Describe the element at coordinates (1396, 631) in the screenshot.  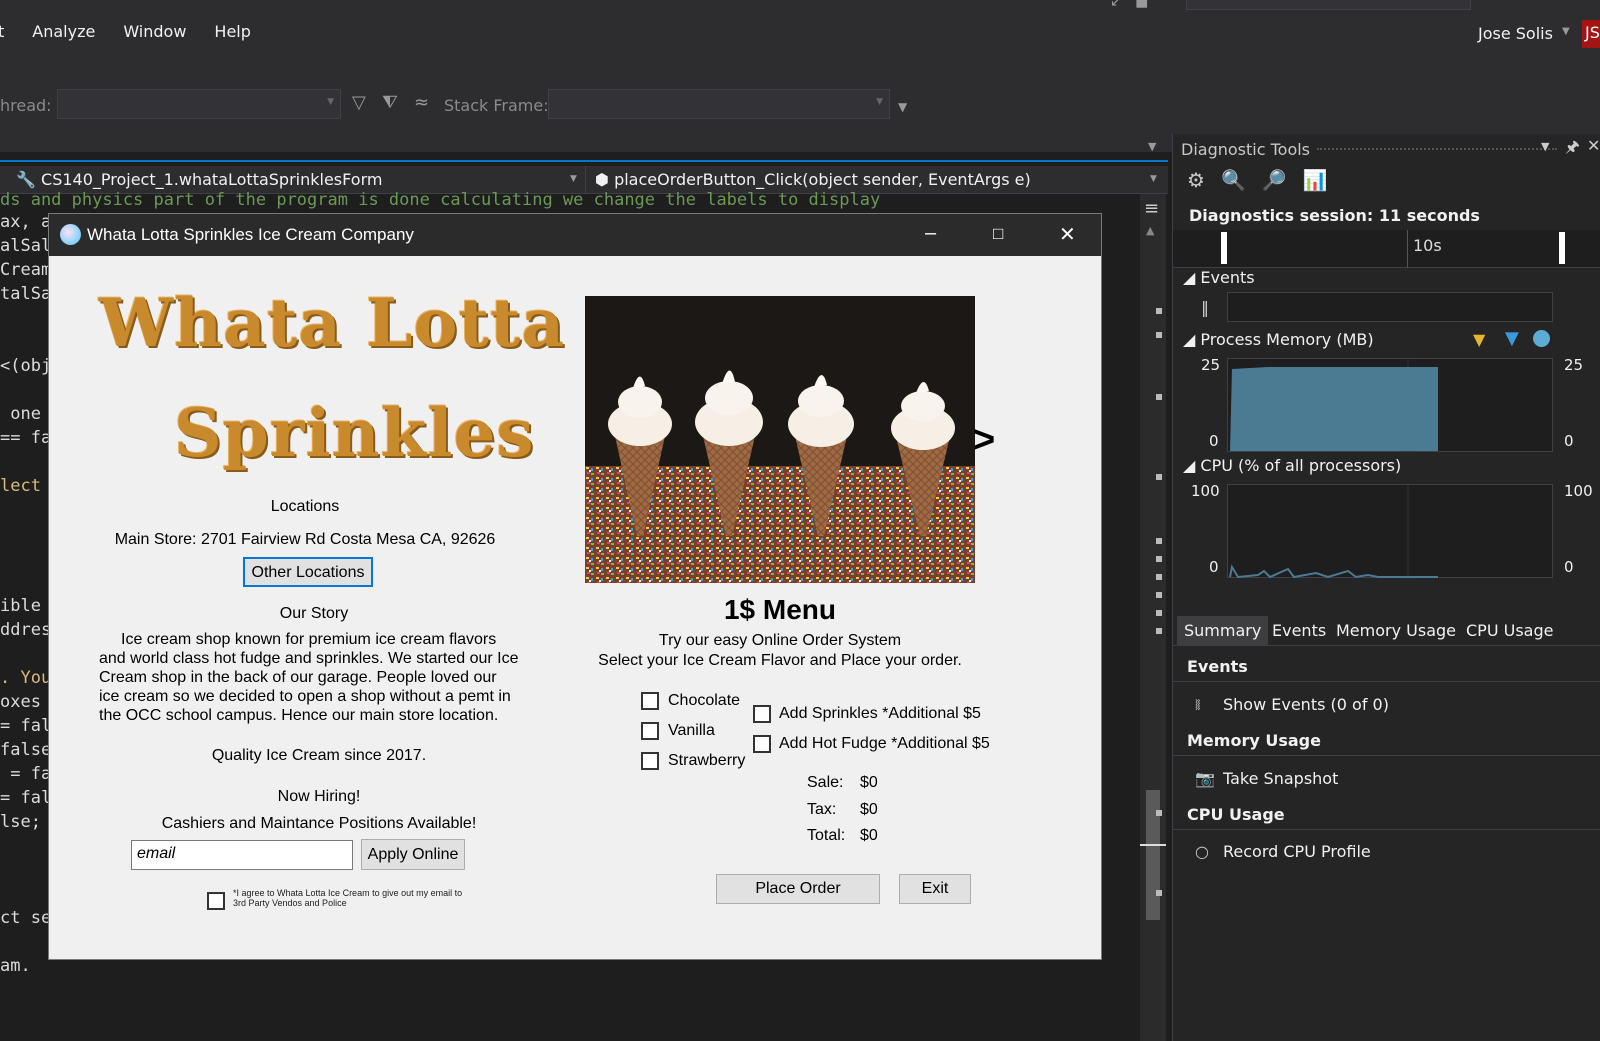
I see `tab-memory-usage: Memory Usage` at that location.